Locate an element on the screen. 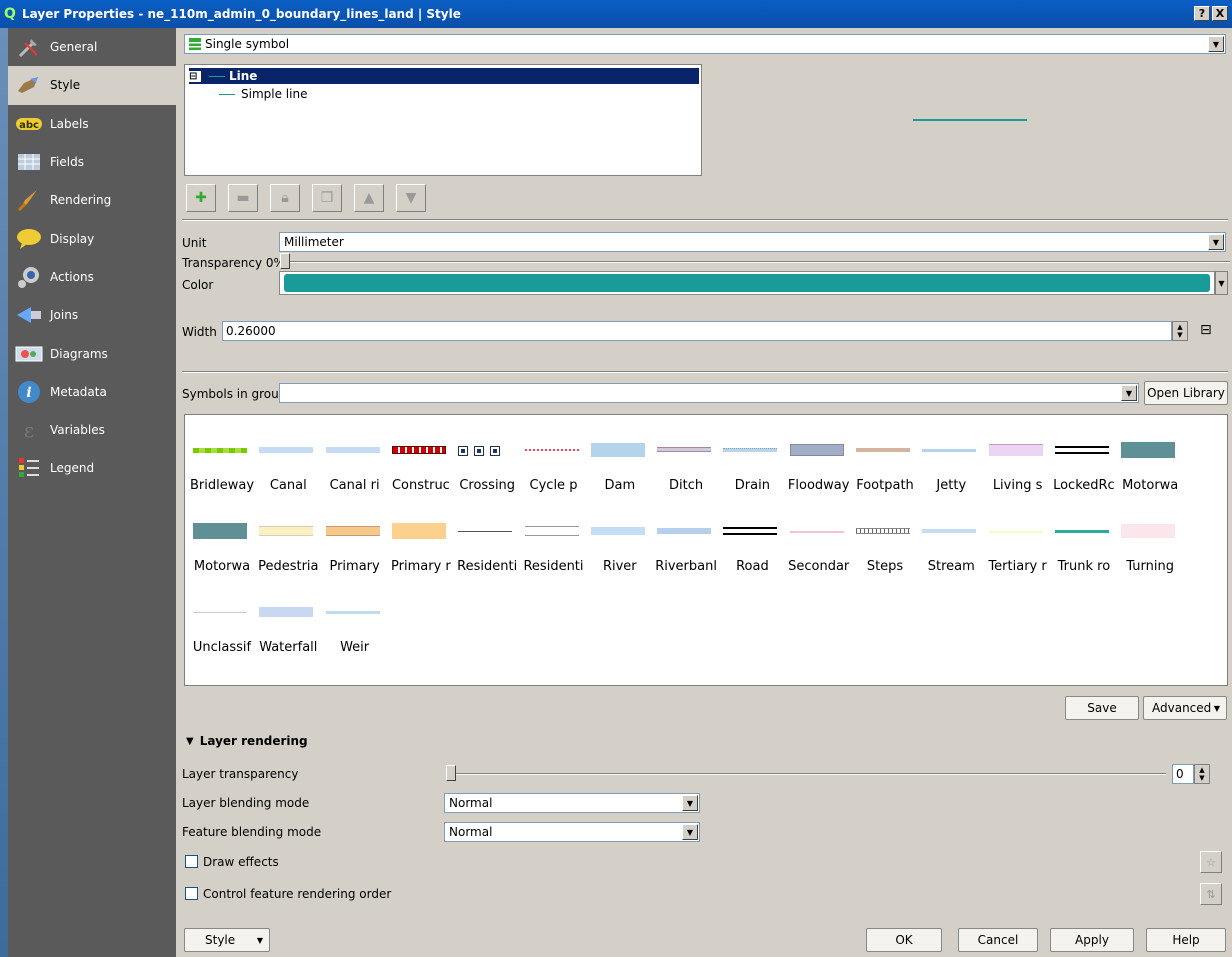 This screenshot has width=1232, height=957. symbol-item-trunk: Trunk ro is located at coordinates (1084, 536).